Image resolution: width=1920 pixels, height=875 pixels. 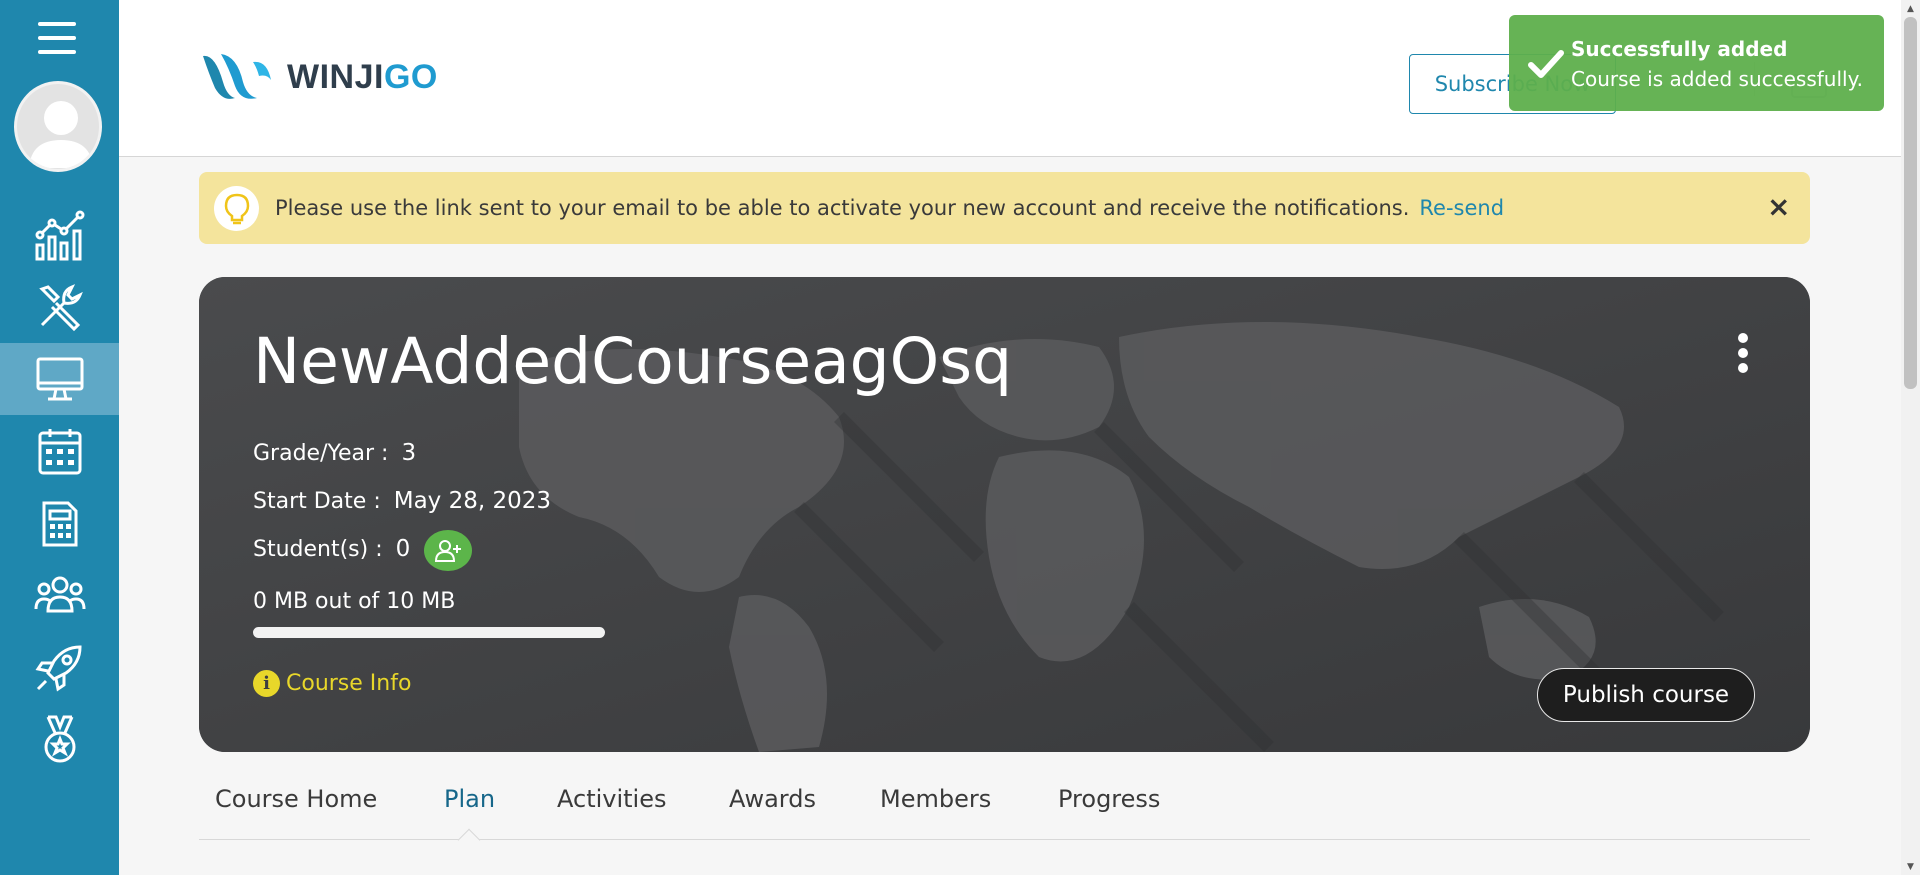 I want to click on resend-link: Re-send, so click(x=1461, y=208).